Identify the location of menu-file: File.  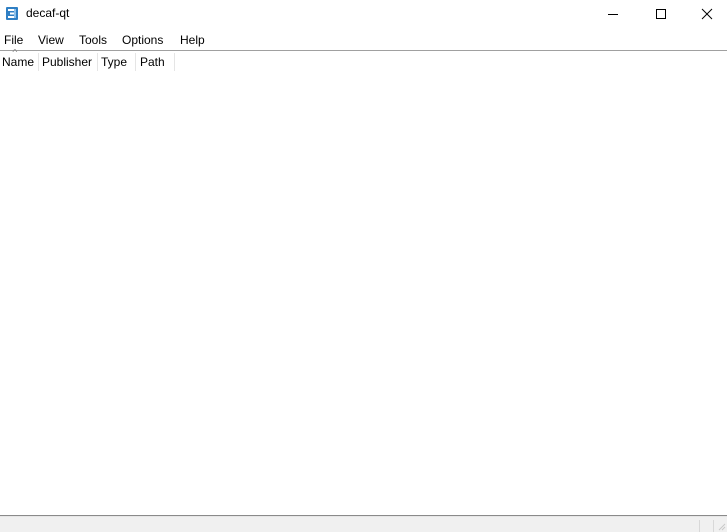
(13, 40).